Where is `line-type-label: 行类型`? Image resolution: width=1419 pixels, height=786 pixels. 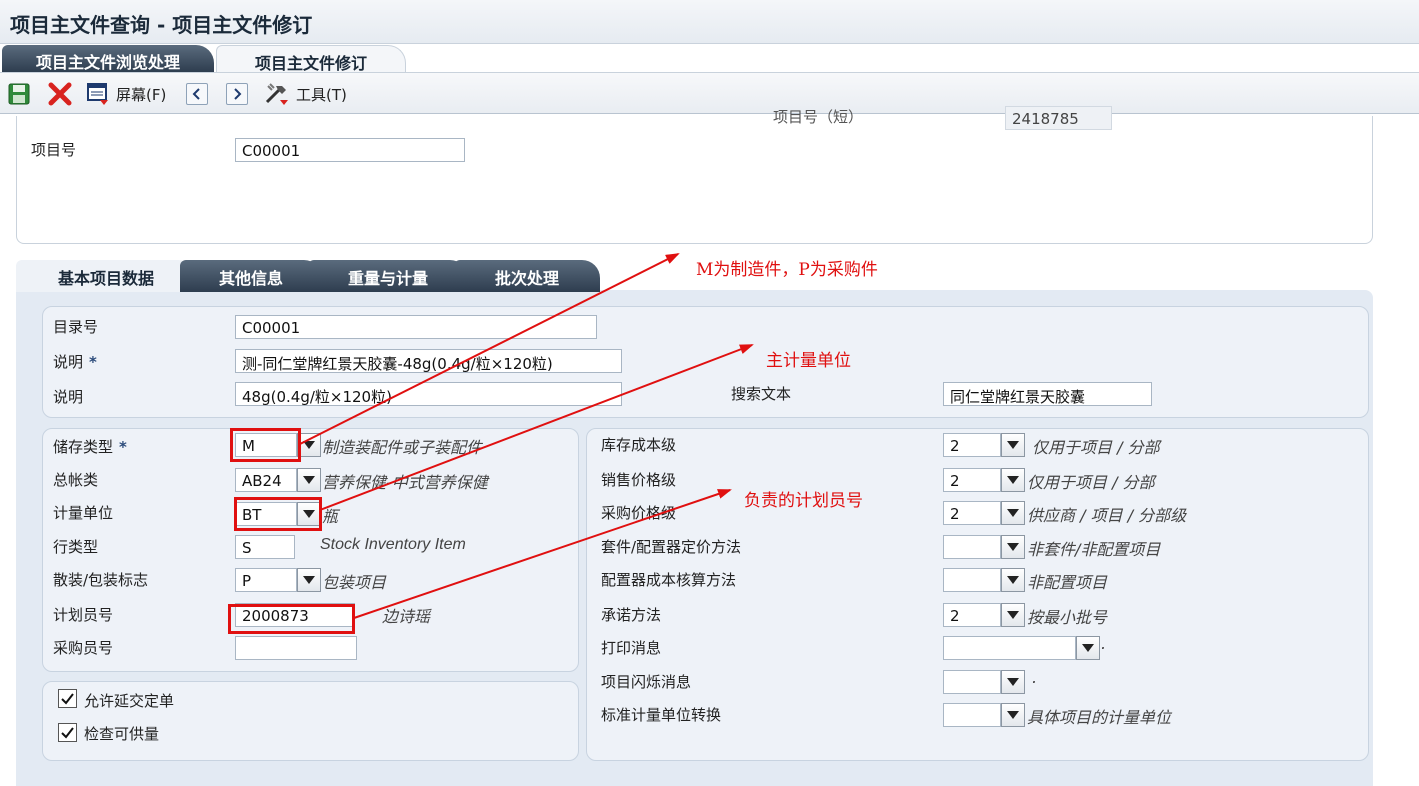 line-type-label: 行类型 is located at coordinates (76, 547).